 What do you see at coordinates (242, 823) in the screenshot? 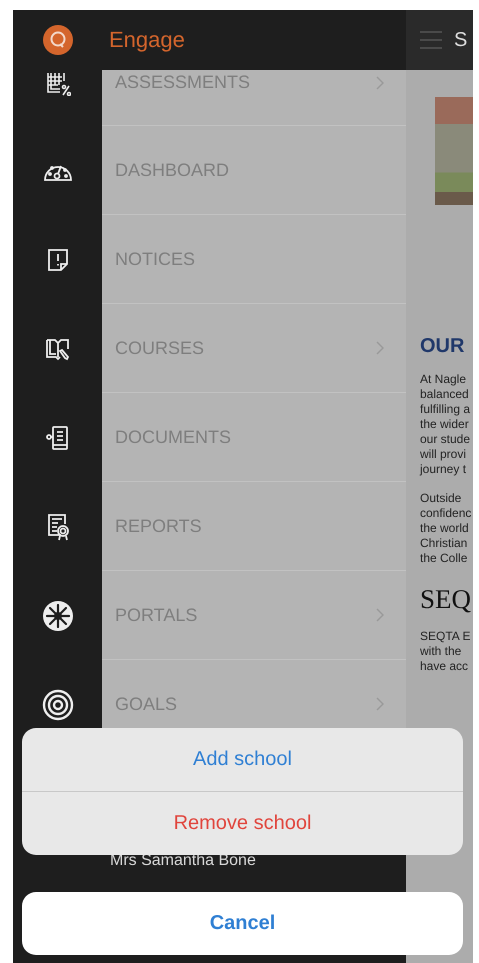
I see `action-button: Remove school` at bounding box center [242, 823].